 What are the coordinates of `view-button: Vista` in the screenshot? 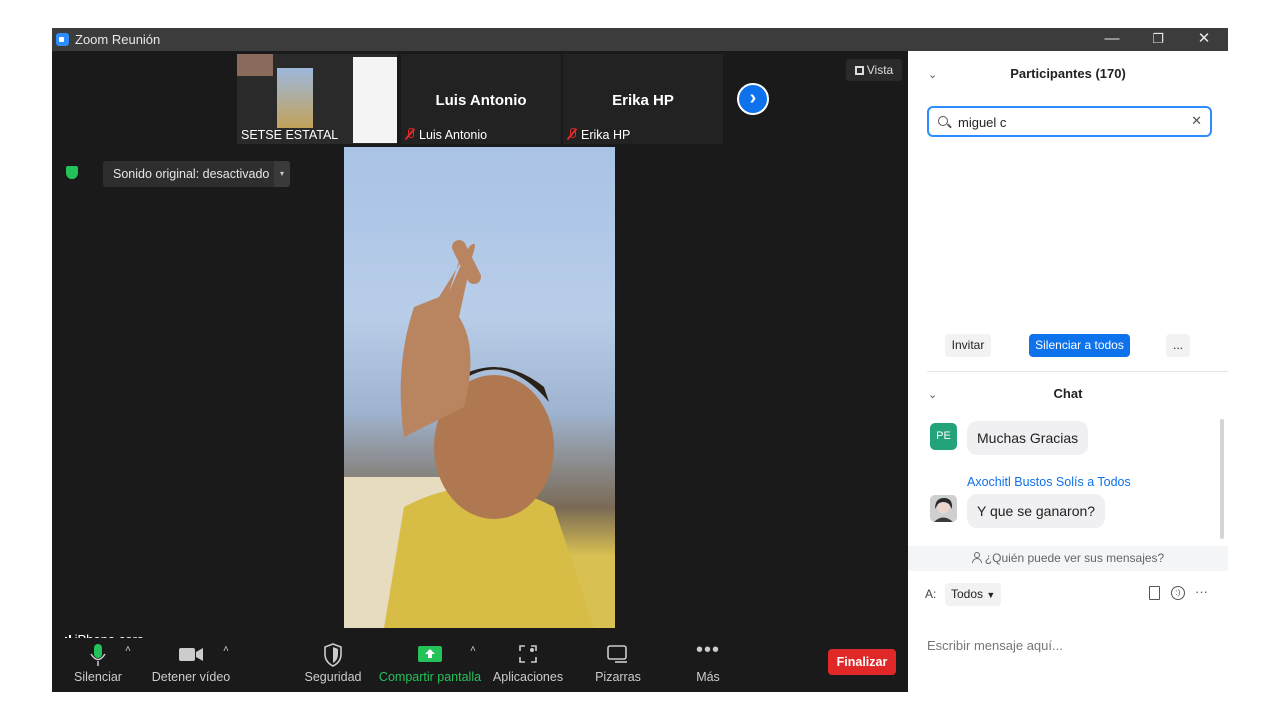 It's located at (874, 70).